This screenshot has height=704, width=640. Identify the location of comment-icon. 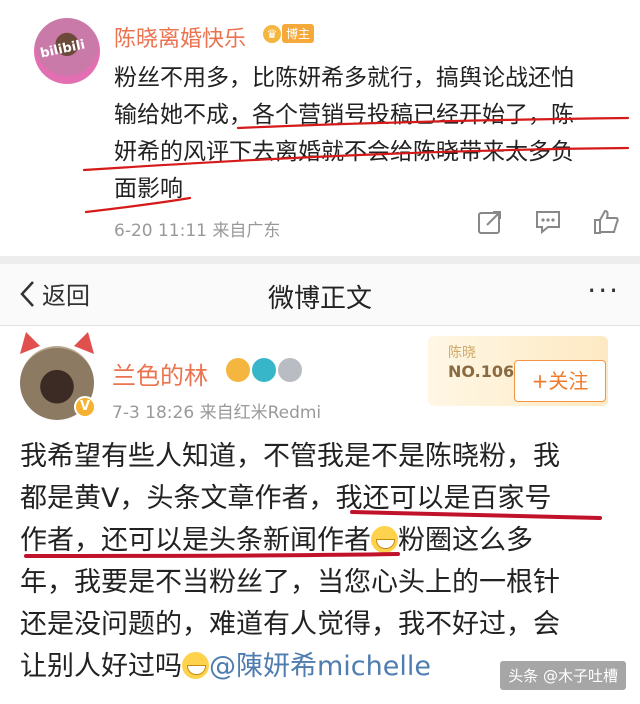
(548, 222).